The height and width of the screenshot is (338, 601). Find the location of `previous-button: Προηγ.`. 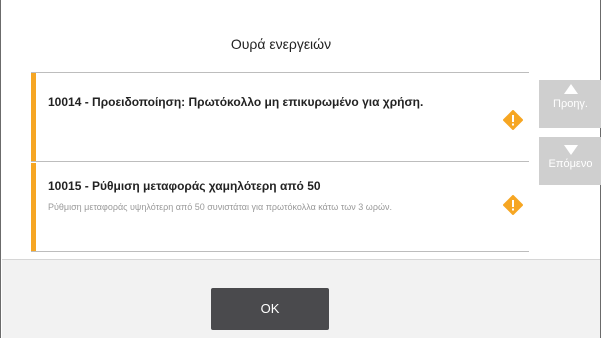

previous-button: Προηγ. is located at coordinates (570, 104).